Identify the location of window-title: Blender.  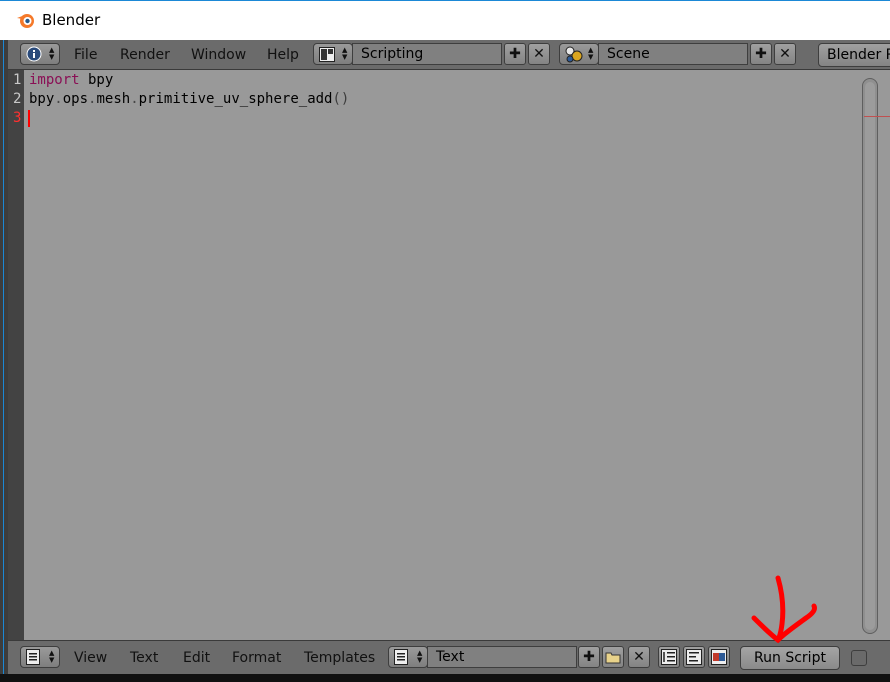
(71, 20).